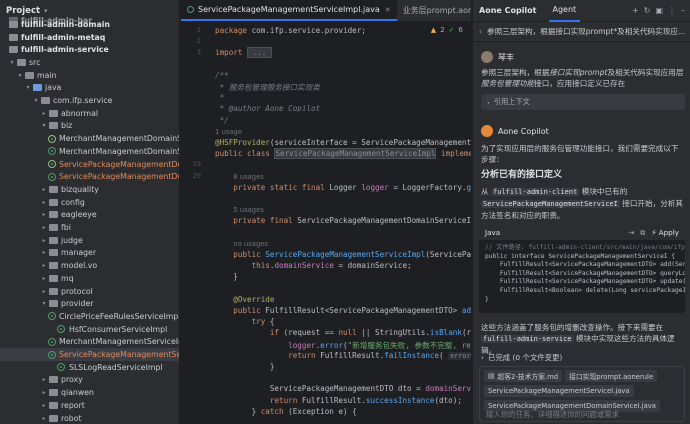 The height and width of the screenshot is (424, 690). I want to click on context-reference: › 引用上下文, so click(583, 102).